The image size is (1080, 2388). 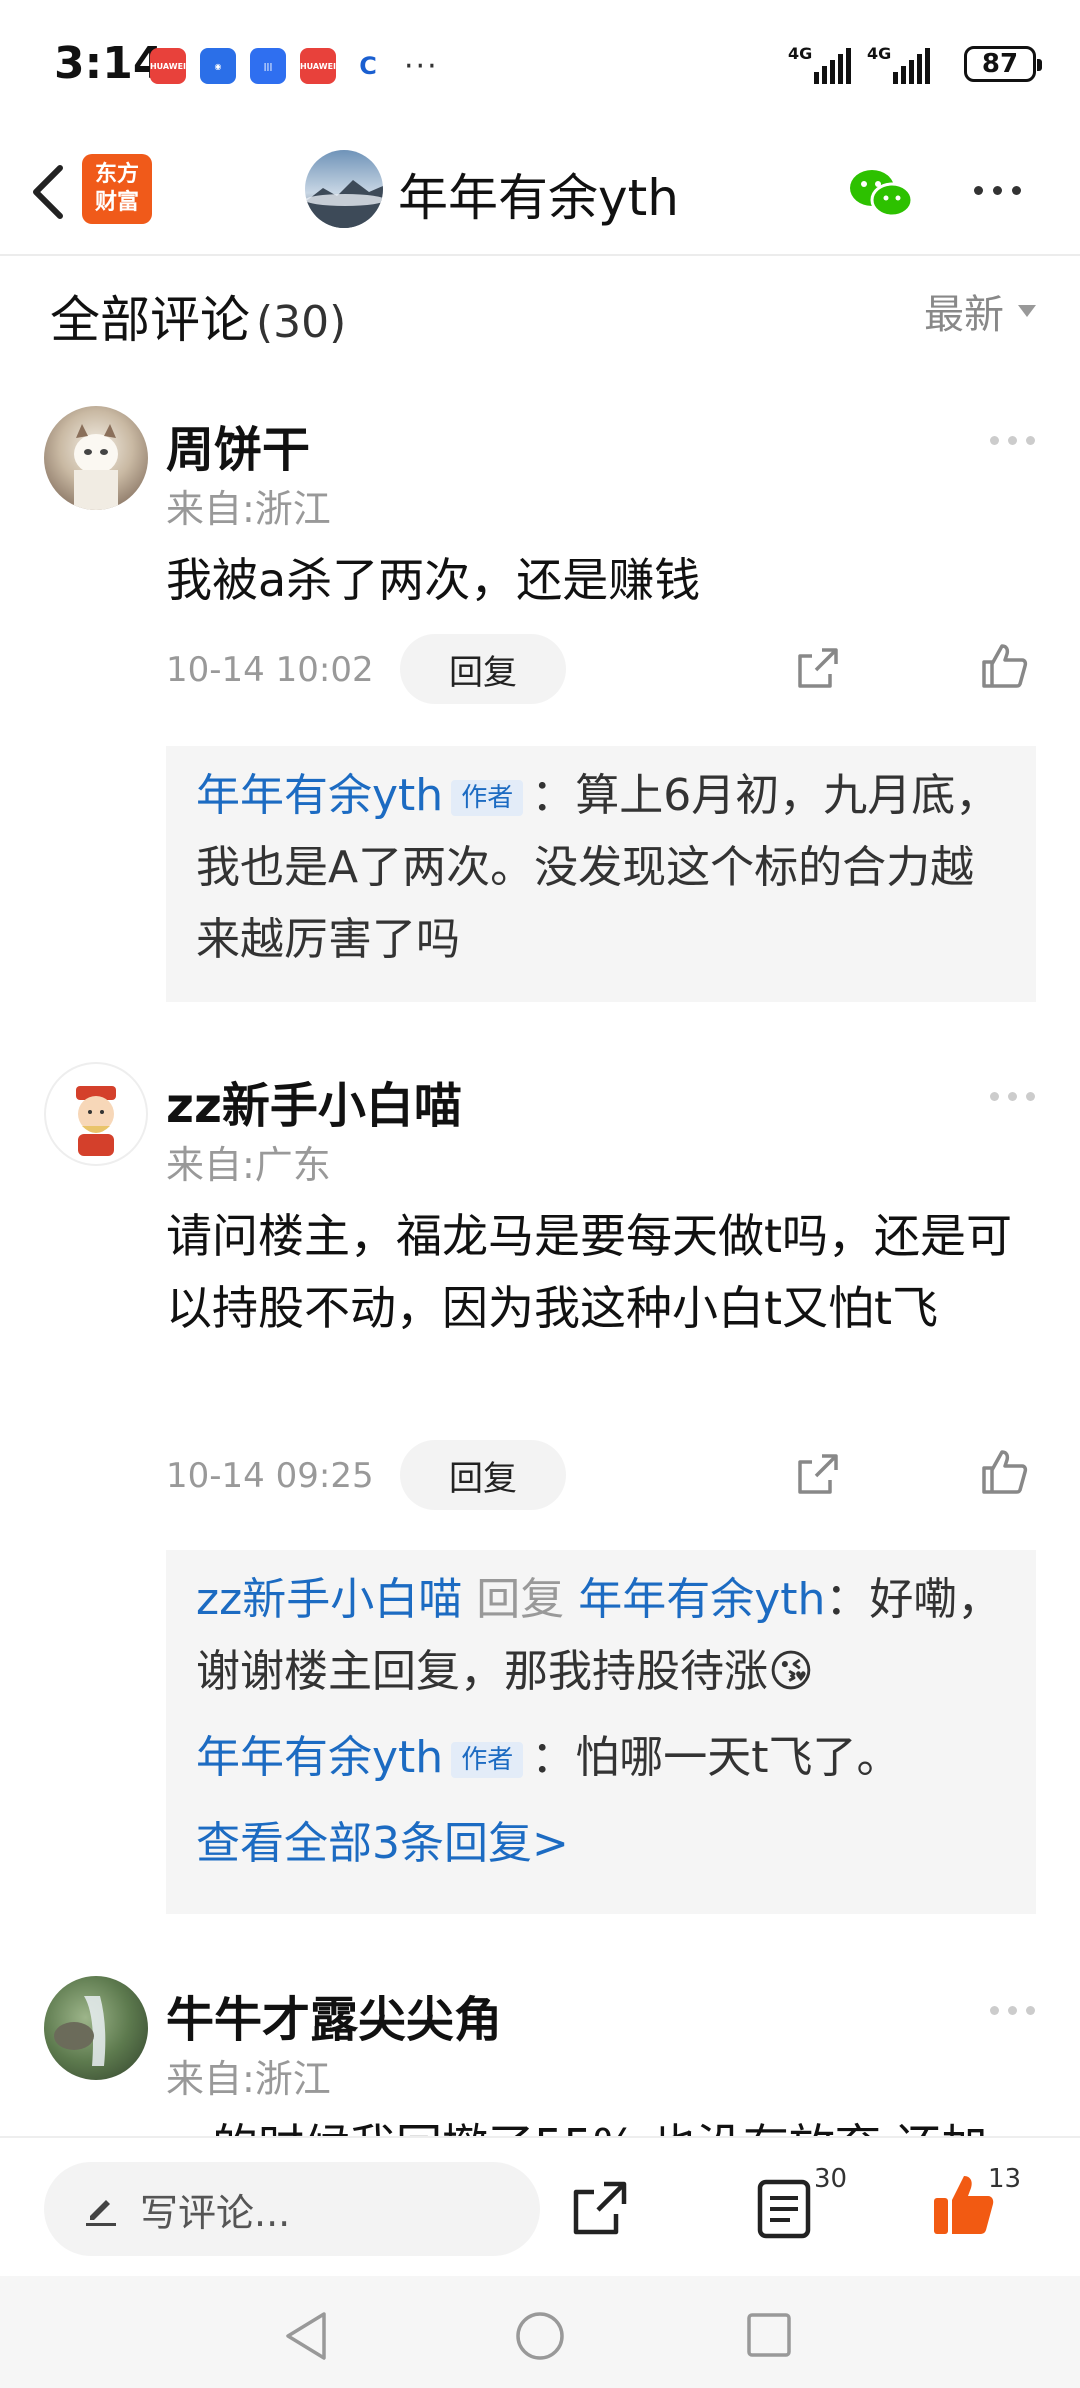 I want to click on assistant-app-icon: ◉, so click(x=218, y=66).